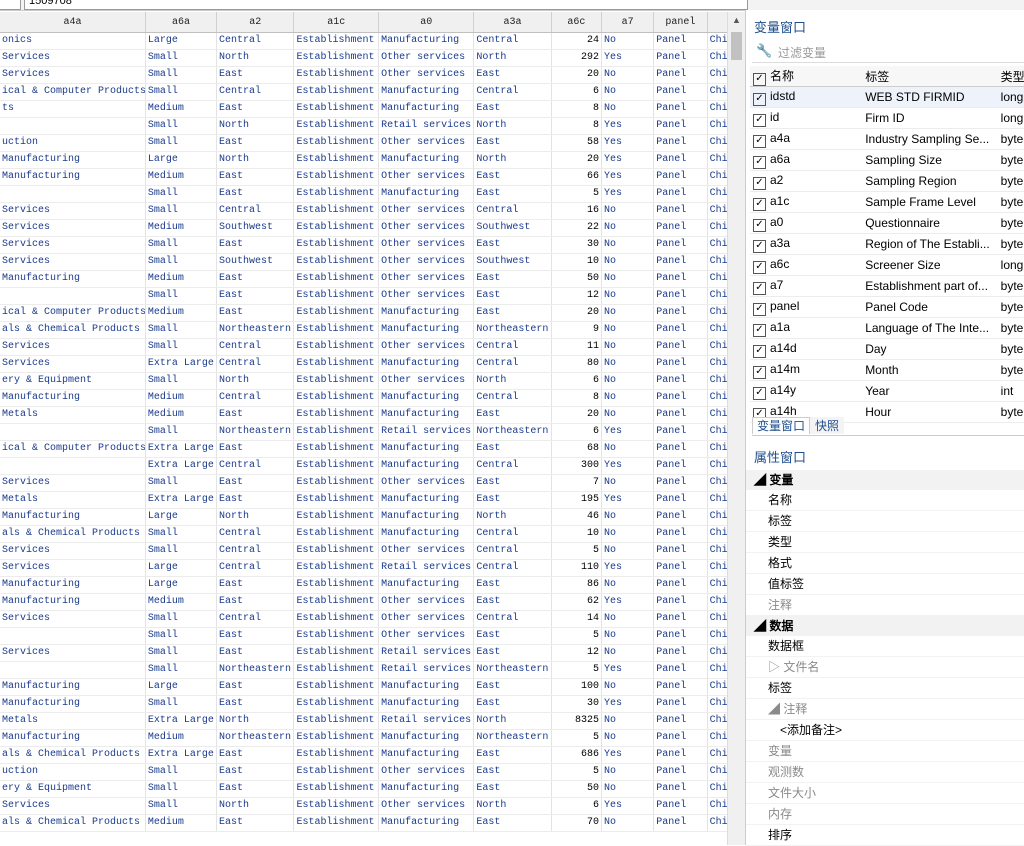  What do you see at coordinates (887, 160) in the screenshot?
I see `variable-row: ✓ a6a Sampling Size byte` at bounding box center [887, 160].